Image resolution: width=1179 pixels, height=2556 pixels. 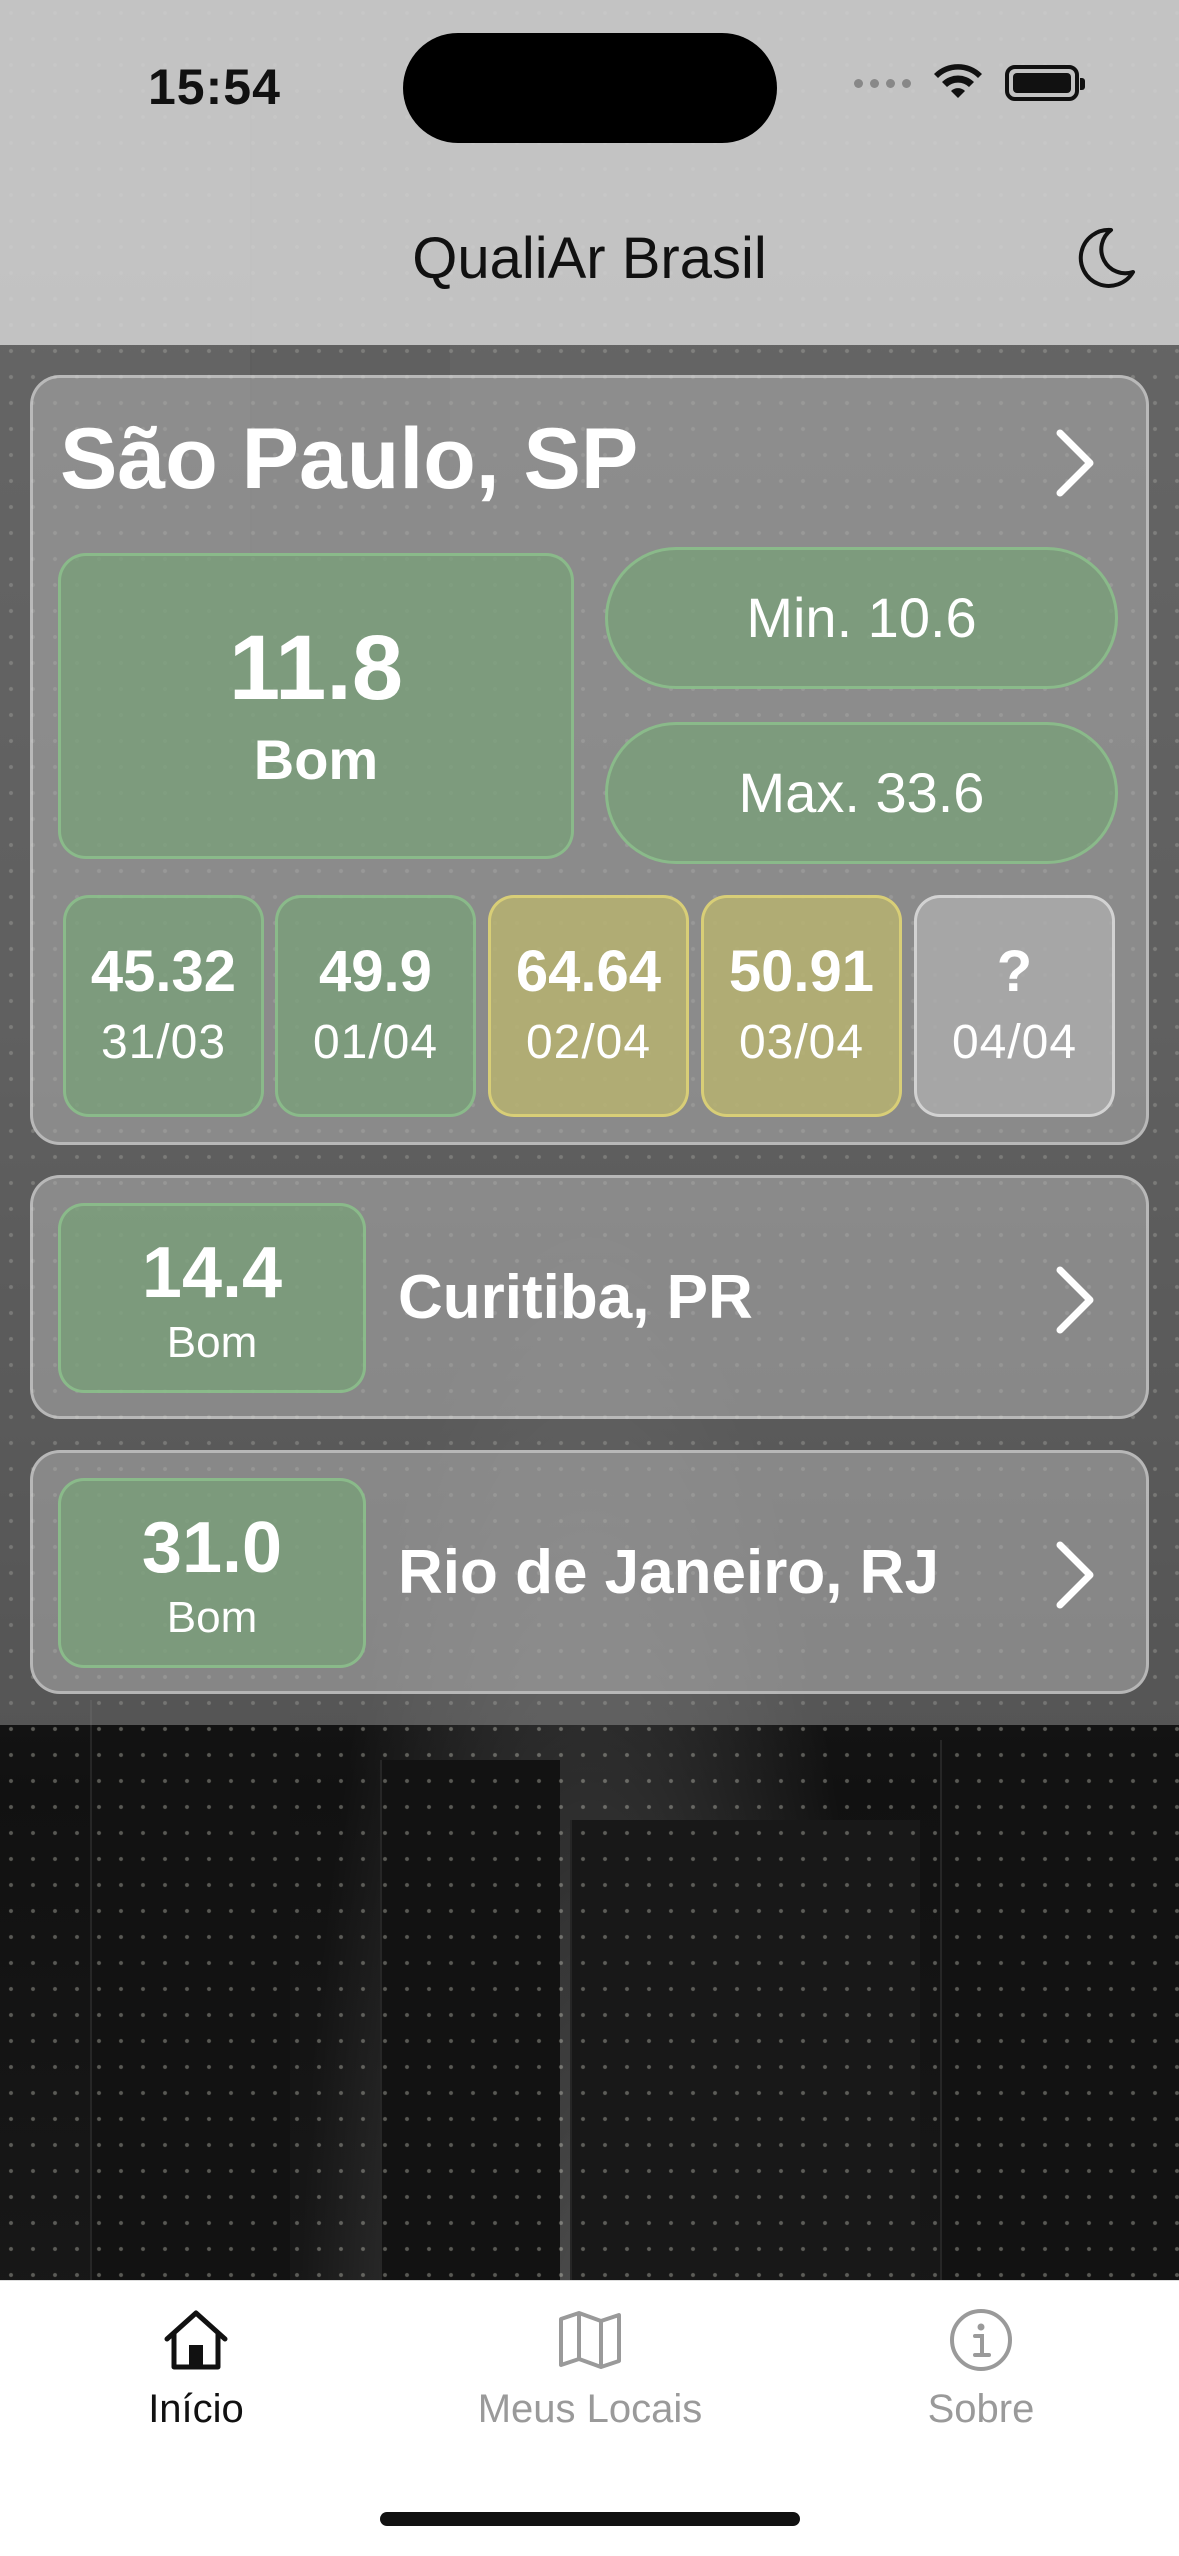 What do you see at coordinates (212, 1273) in the screenshot?
I see `city-aqi-value: 14.4` at bounding box center [212, 1273].